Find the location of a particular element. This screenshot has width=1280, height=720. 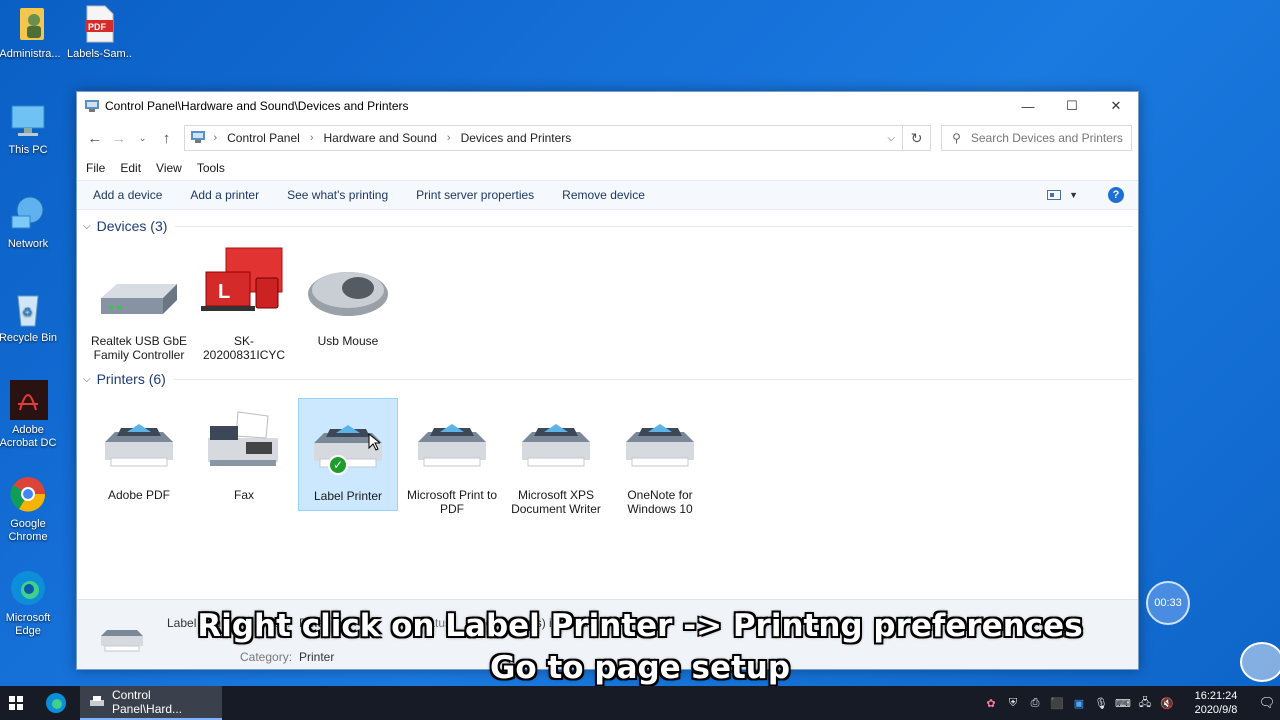

search-input: ⚲ Search Devices and Printers is located at coordinates (1036, 138).